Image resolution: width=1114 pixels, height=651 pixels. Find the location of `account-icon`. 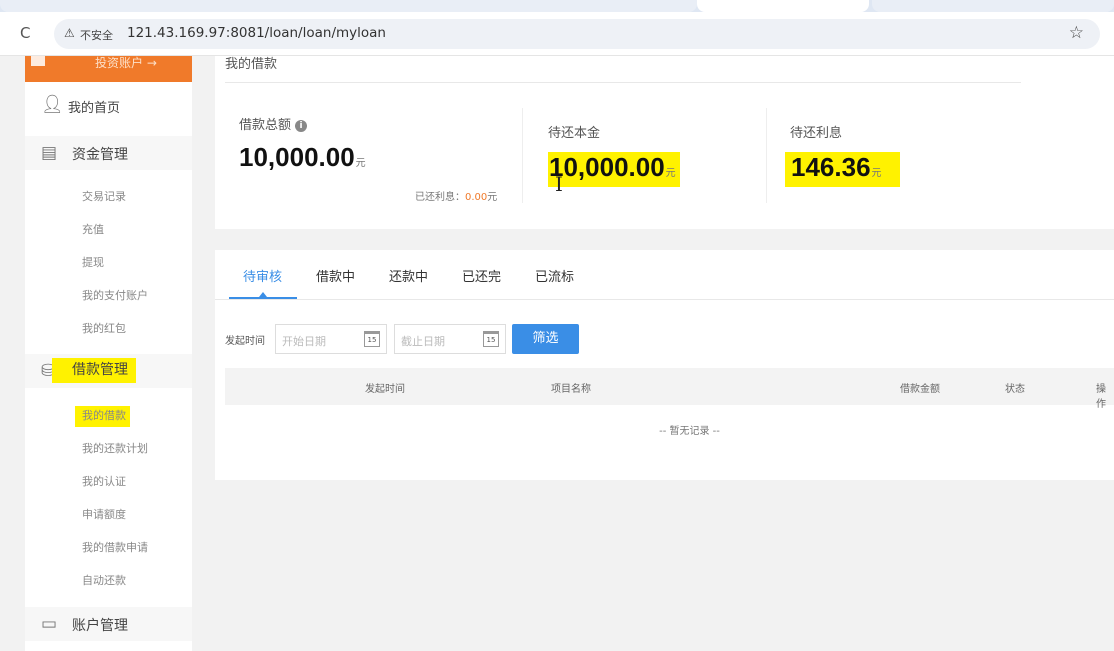

account-icon is located at coordinates (38, 61).